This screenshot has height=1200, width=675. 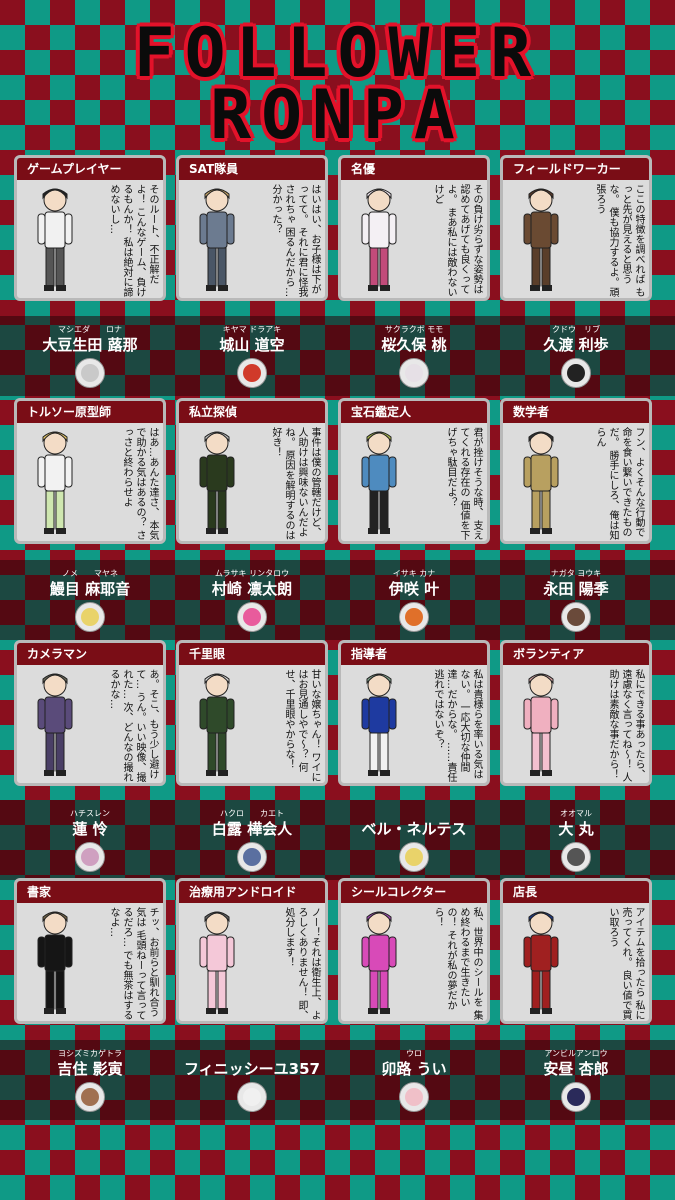 I want to click on name-reading: マシエダ ロナ, so click(x=90, y=329).